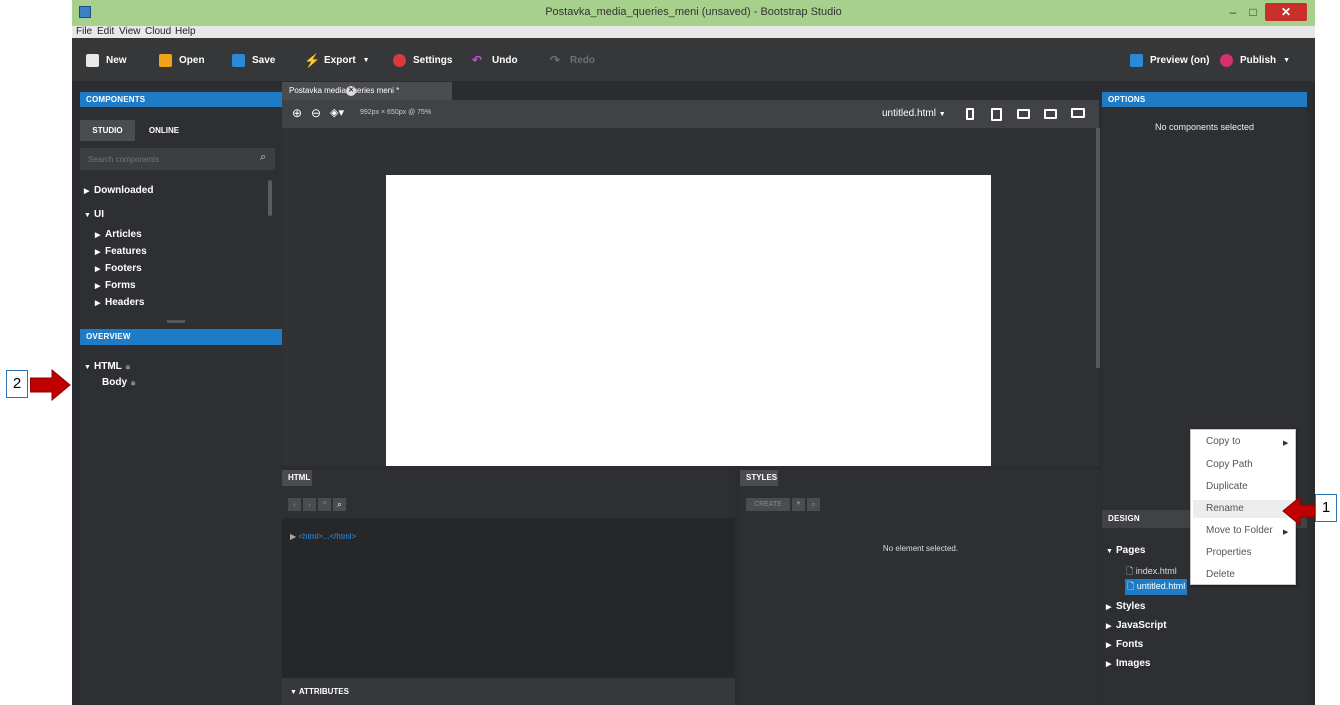 The width and height of the screenshot is (1340, 705). What do you see at coordinates (1078, 113) in the screenshot?
I see `desktop-icon` at bounding box center [1078, 113].